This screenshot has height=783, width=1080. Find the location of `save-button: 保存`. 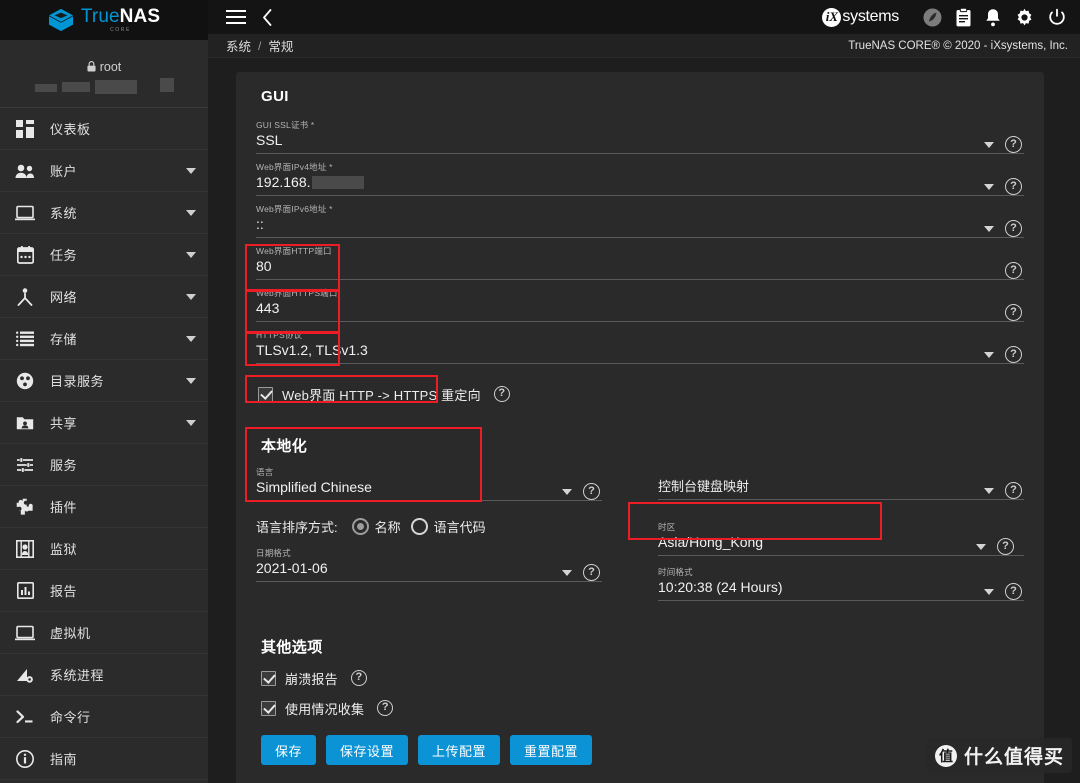

save-button: 保存 is located at coordinates (289, 750).